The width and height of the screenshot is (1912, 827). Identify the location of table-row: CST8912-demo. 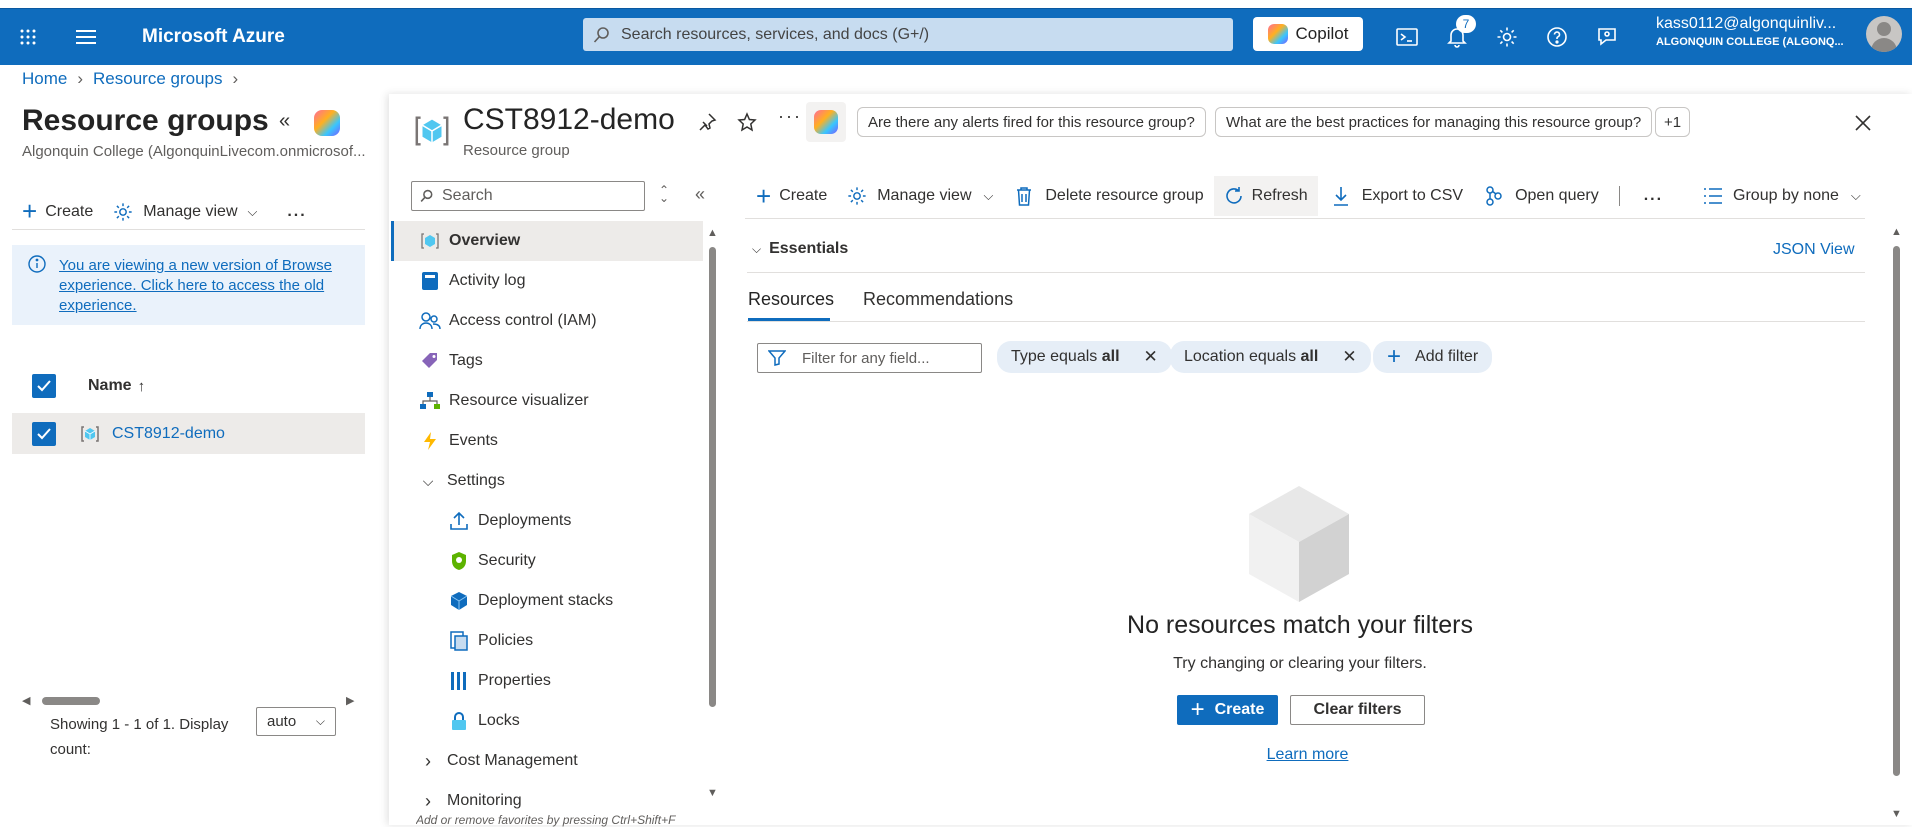
(188, 433).